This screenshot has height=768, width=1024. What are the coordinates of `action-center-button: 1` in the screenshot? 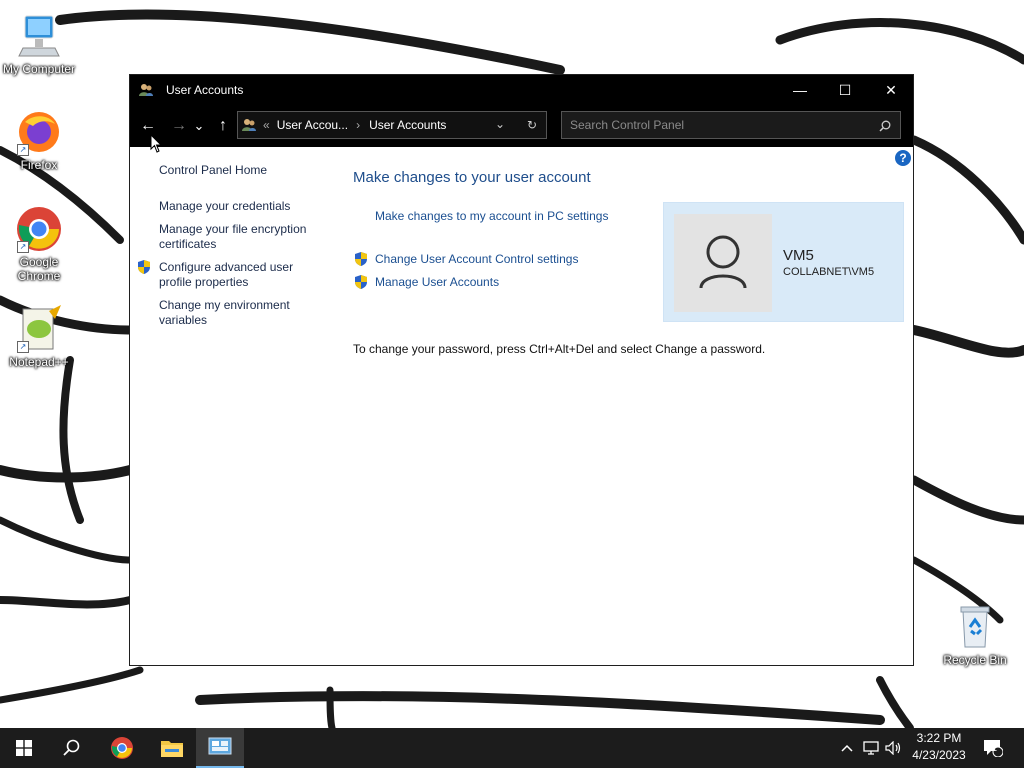 It's located at (993, 748).